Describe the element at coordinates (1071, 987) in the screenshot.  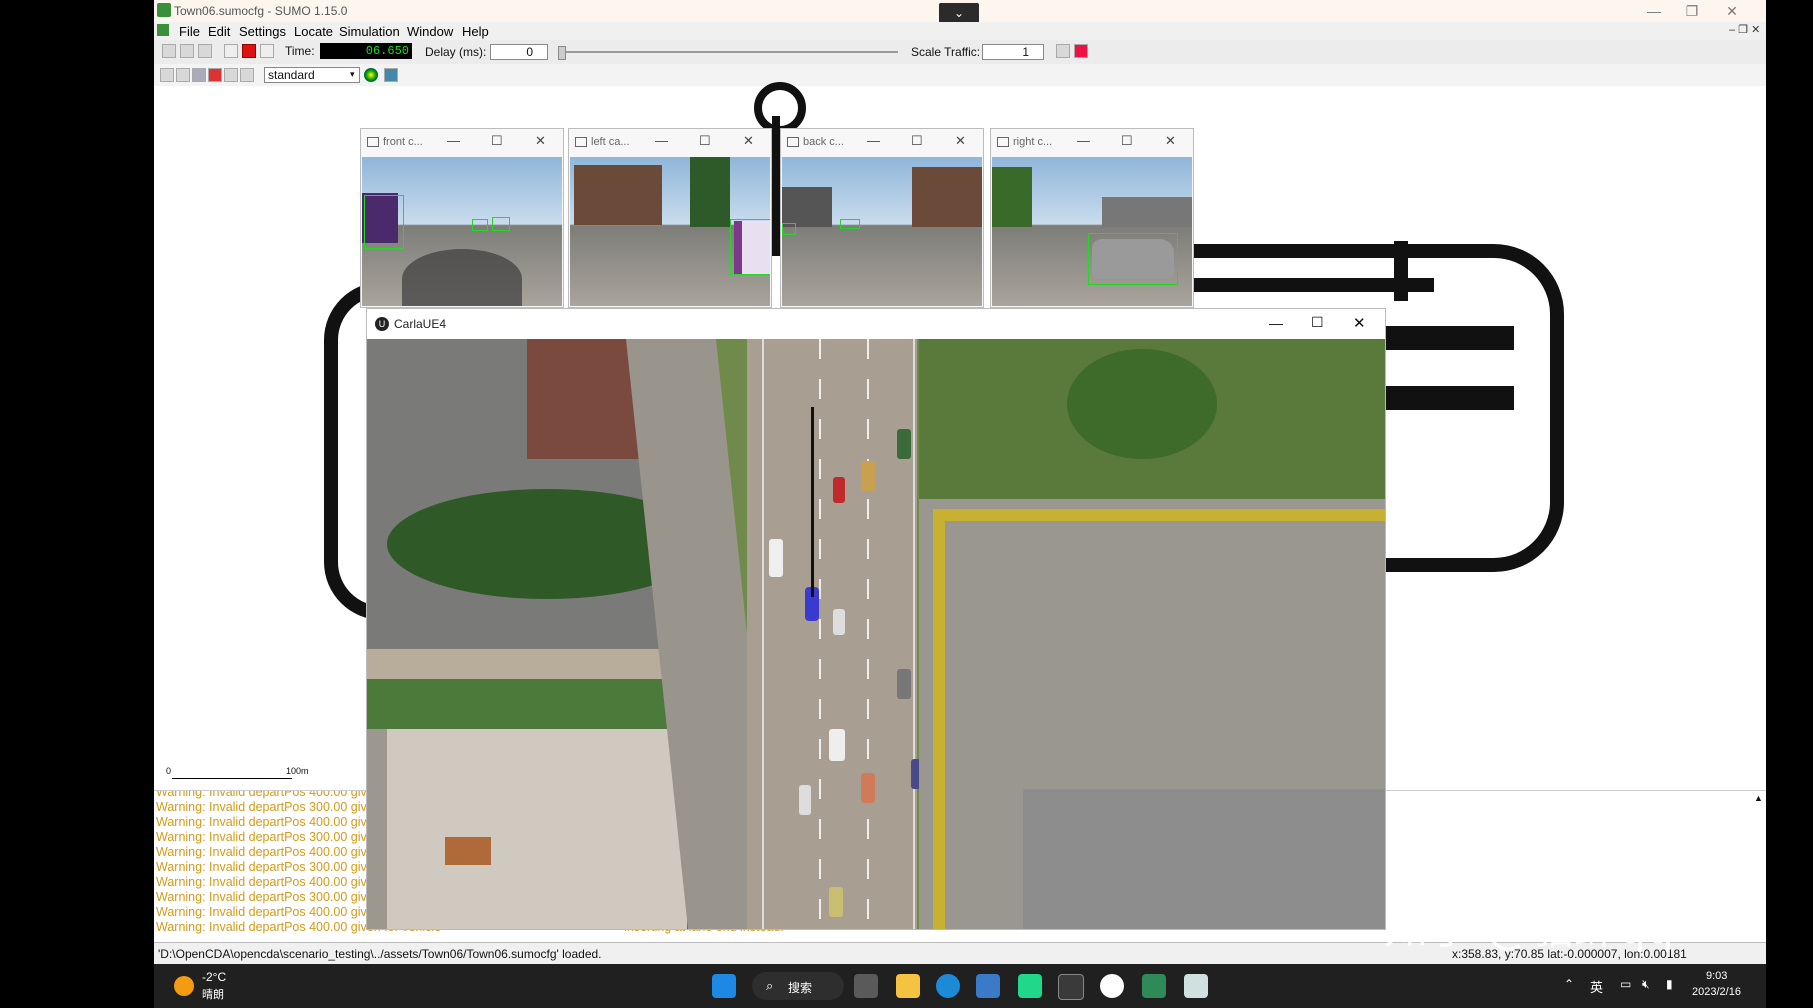
I see `terminal-icon` at that location.